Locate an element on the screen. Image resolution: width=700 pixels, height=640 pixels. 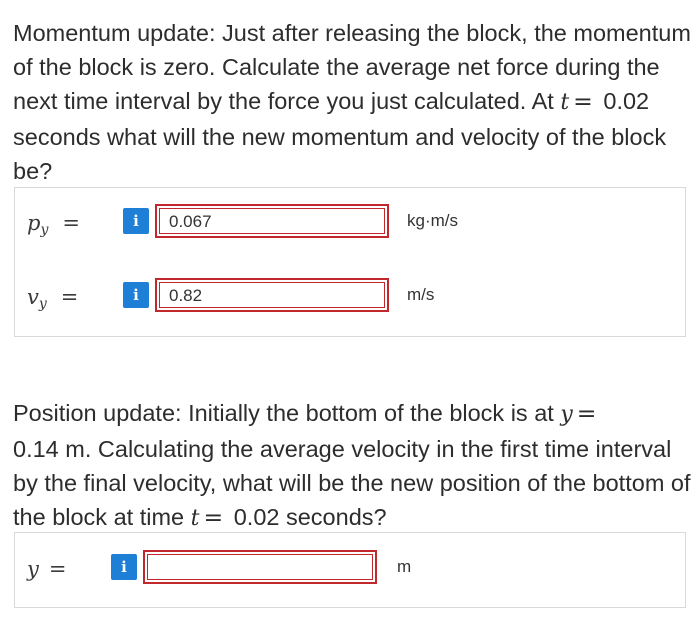
vy-answer-value: 0.82 is located at coordinates (272, 295).